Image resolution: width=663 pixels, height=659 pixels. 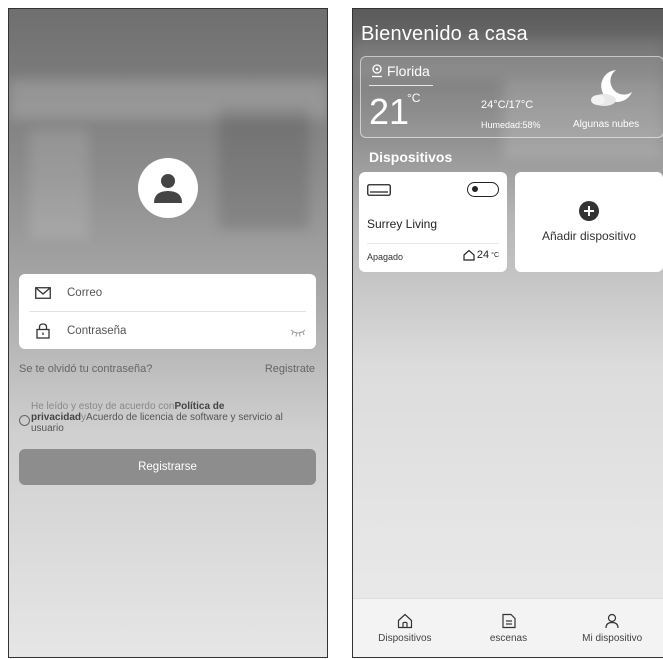 What do you see at coordinates (508, 620) in the screenshot?
I see `scenes-icon` at bounding box center [508, 620].